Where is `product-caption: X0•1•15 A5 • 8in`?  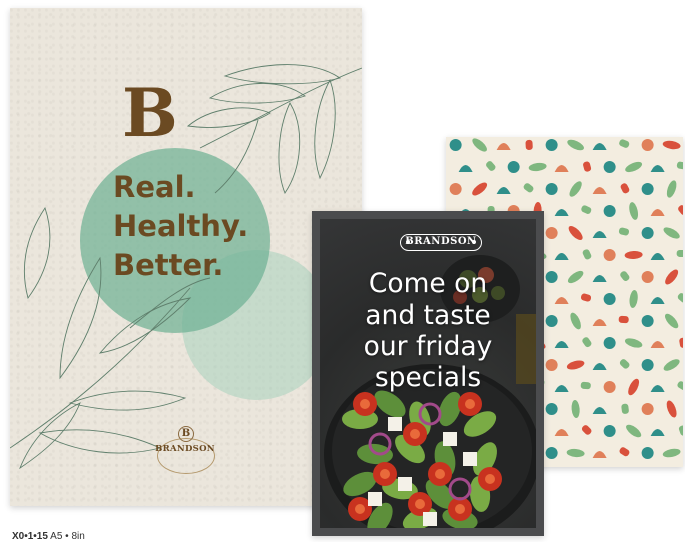 product-caption: X0•1•15 A5 • 8in is located at coordinates (48, 537).